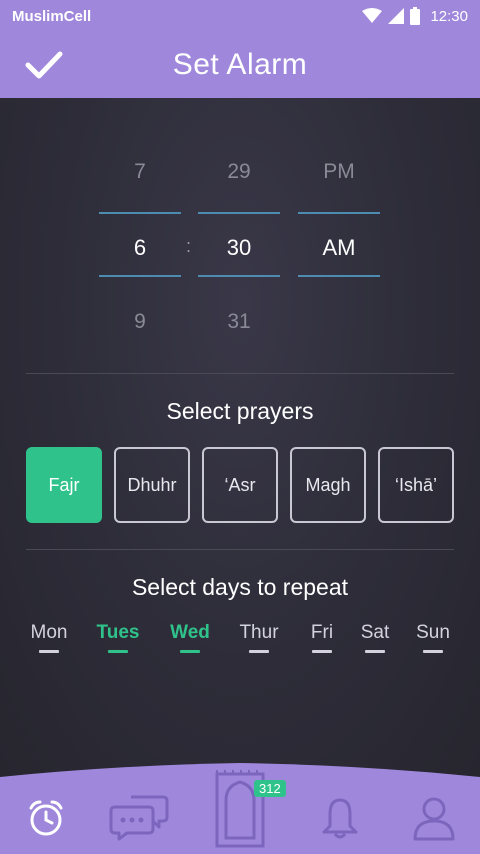 The image size is (480, 854). I want to click on day-sat: Sat, so click(375, 637).